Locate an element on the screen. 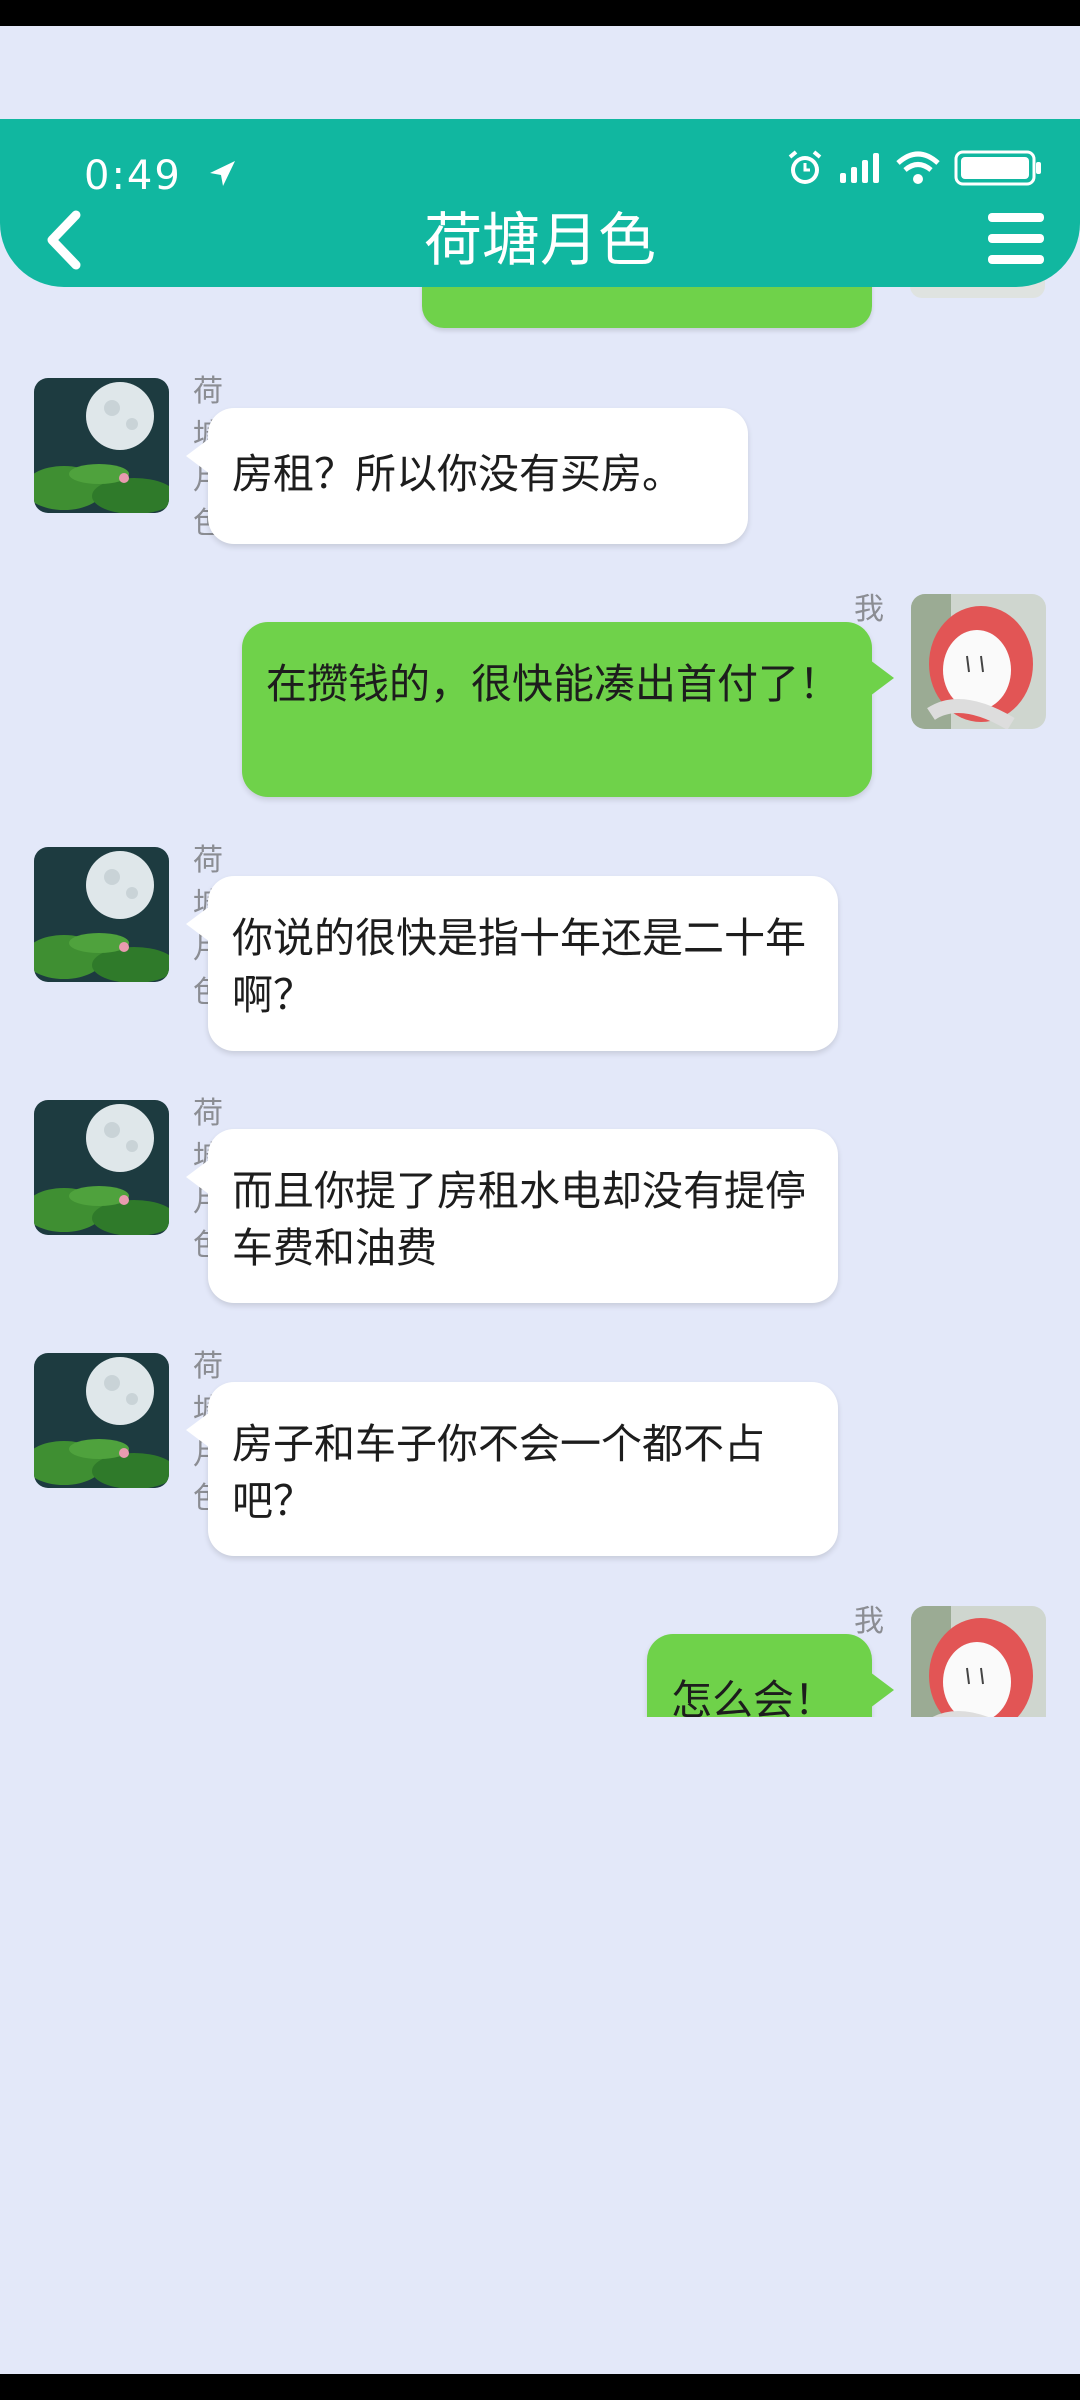 This screenshot has width=1080, height=2400. chat-bubble: 而且你提了房租水电却没有提停车费和油费 is located at coordinates (512, 1216).